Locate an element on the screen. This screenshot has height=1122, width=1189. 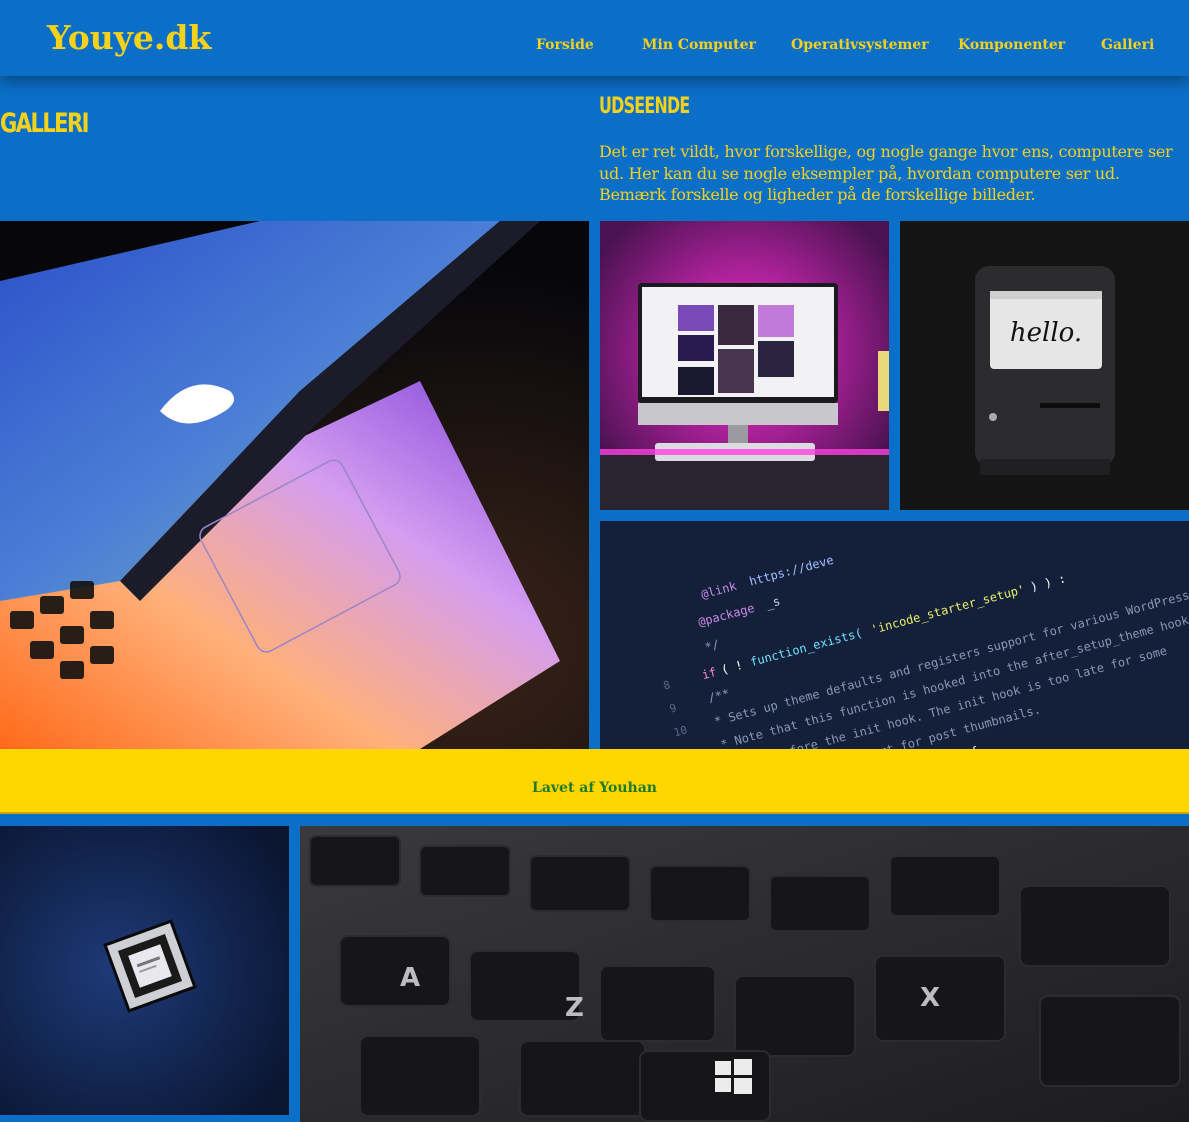
nav-item-forside: Forside is located at coordinates (565, 45).